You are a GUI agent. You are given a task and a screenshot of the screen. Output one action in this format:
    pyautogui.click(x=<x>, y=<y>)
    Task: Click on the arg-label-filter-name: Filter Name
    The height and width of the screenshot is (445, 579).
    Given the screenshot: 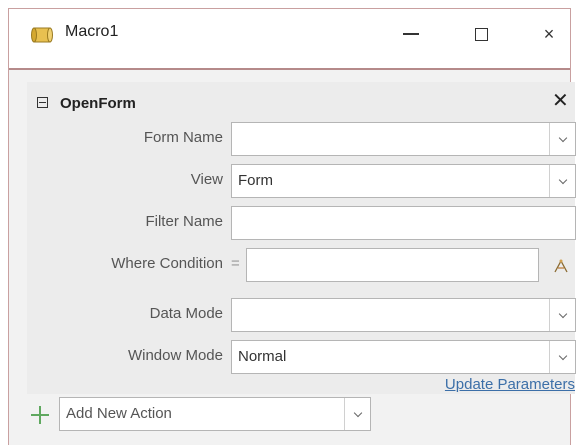 What is the action you would take?
    pyautogui.click(x=184, y=221)
    